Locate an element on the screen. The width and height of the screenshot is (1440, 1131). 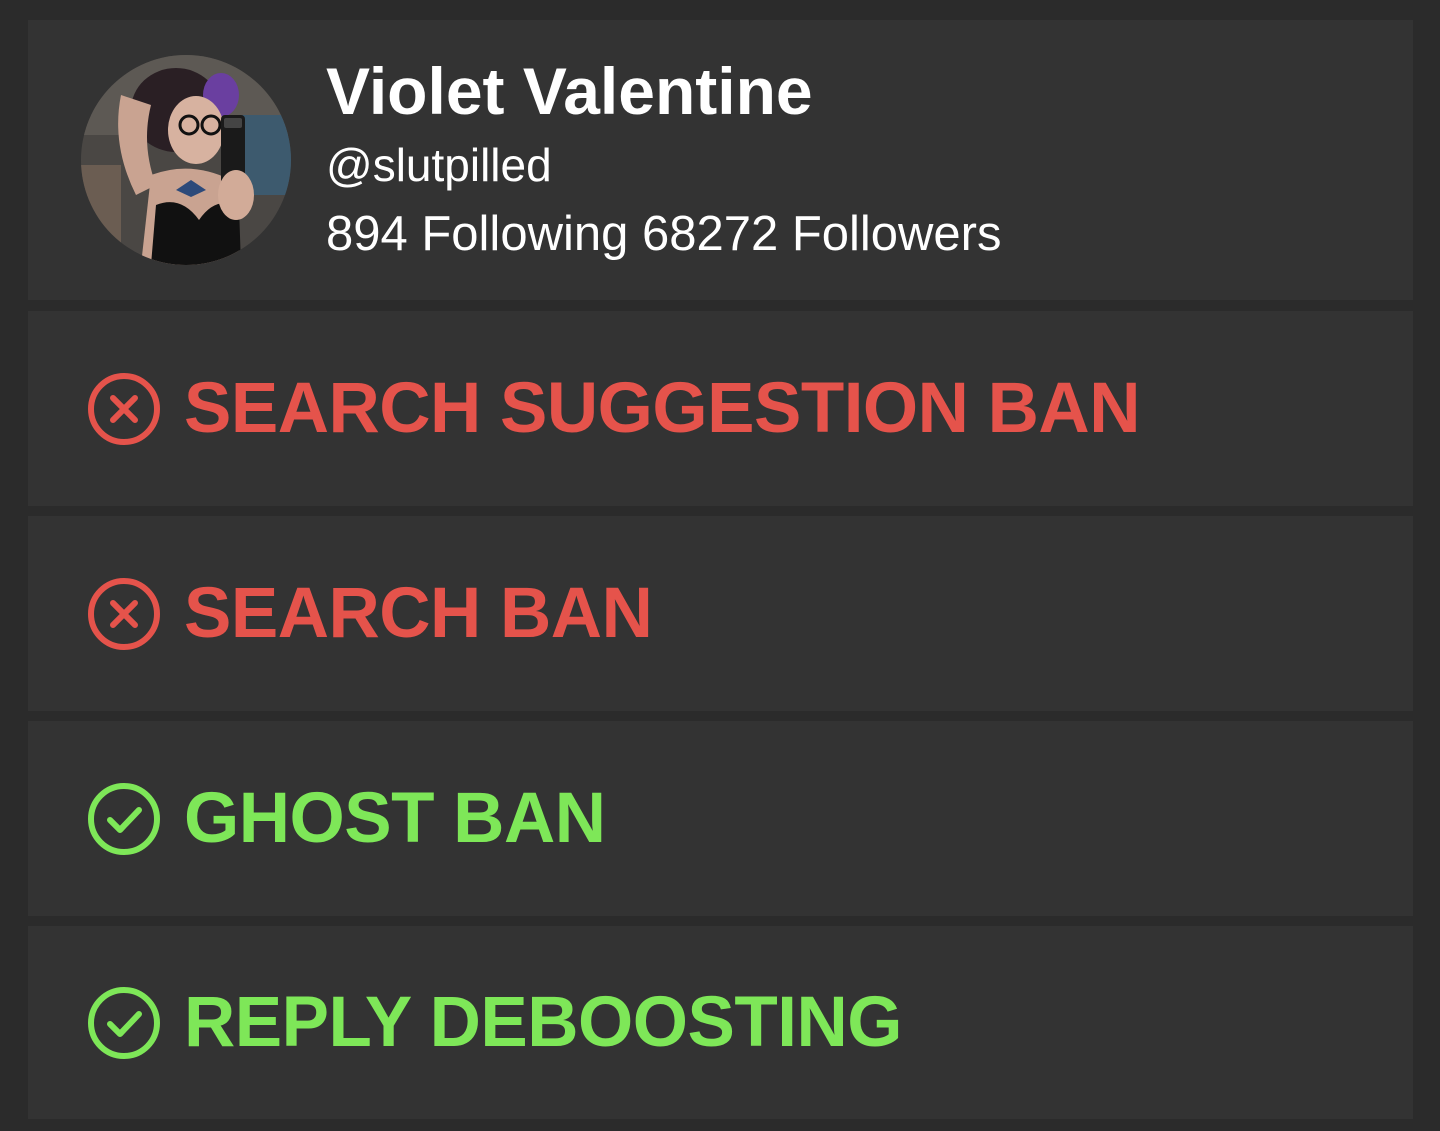
check-label: GHOST BAN is located at coordinates (395, 818).